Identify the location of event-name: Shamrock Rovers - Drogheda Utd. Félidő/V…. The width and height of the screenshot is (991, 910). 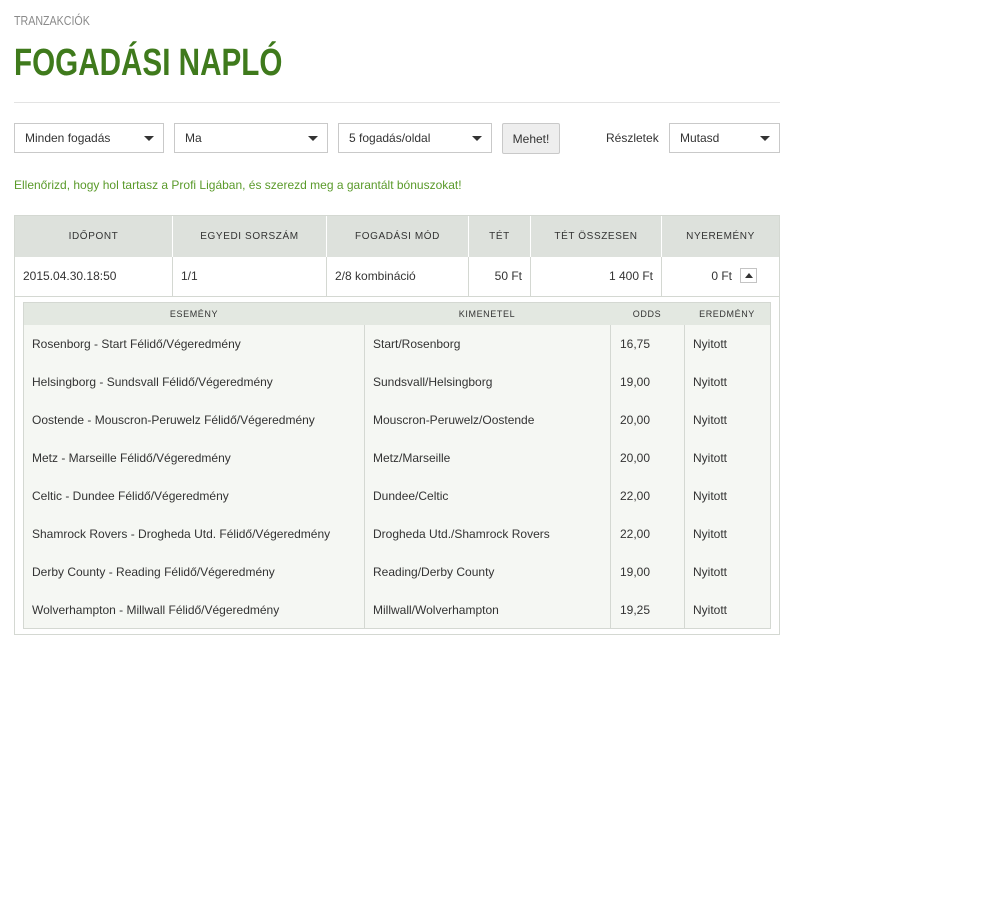
(181, 534).